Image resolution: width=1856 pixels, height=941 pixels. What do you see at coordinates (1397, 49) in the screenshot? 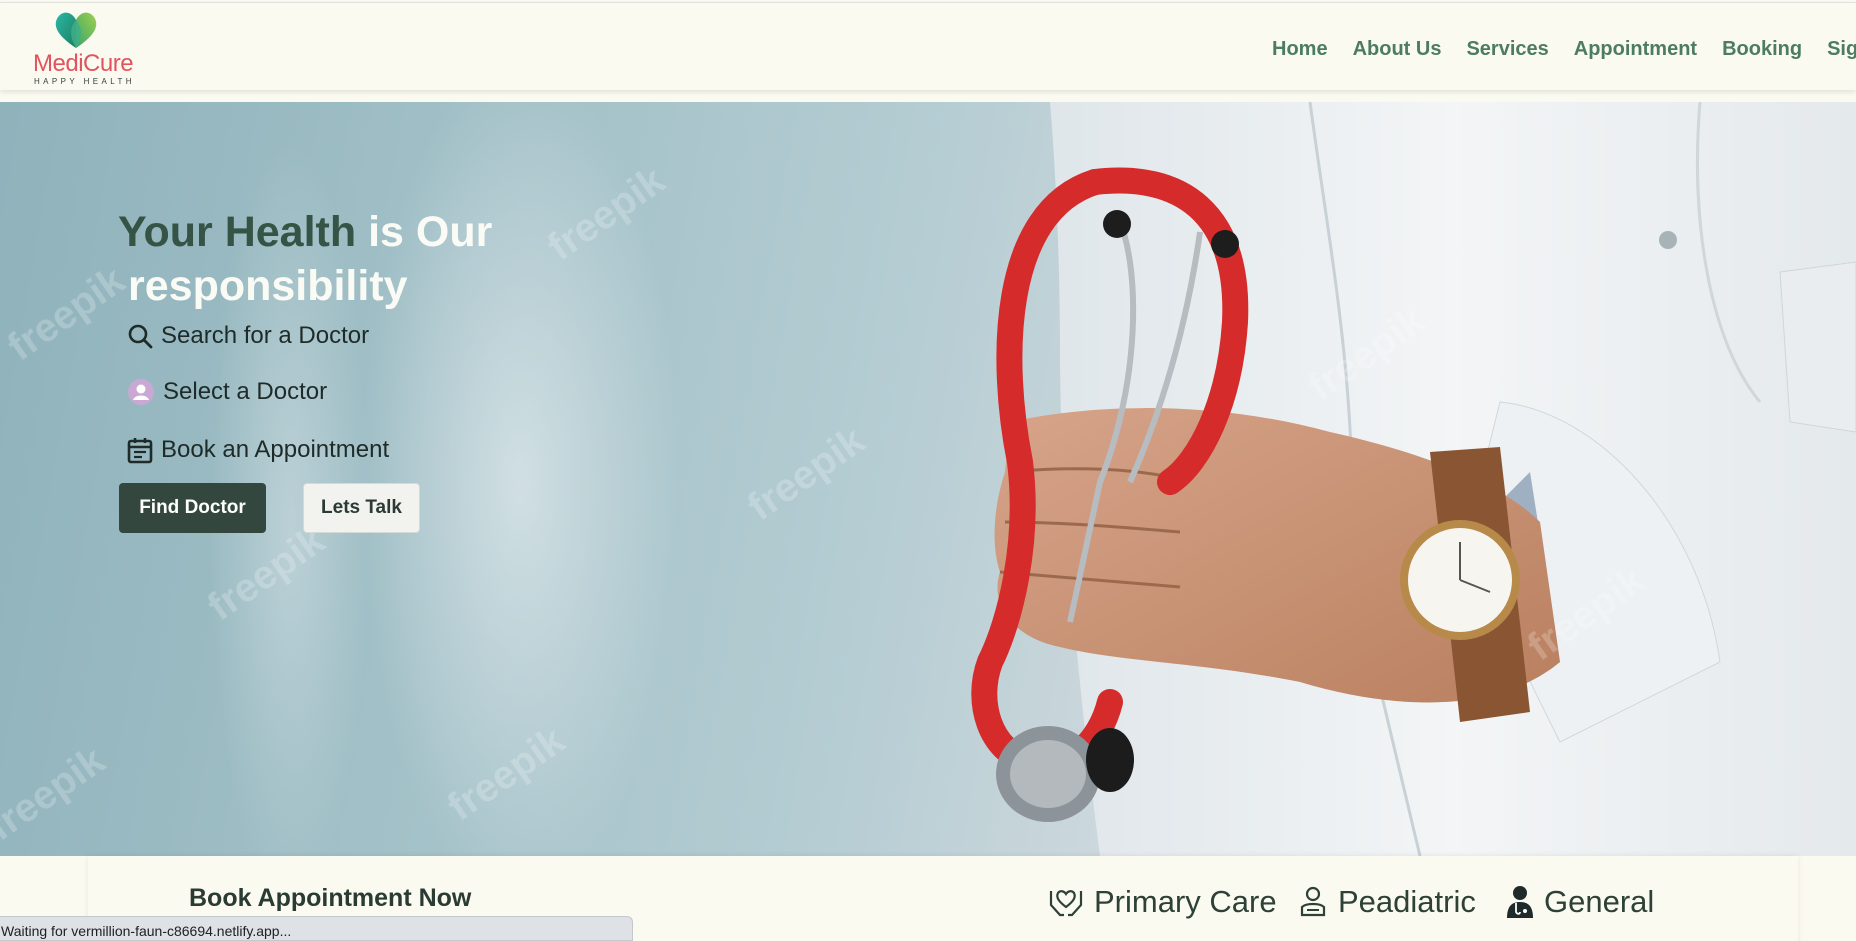
I see `nav-about-us: About Us` at bounding box center [1397, 49].